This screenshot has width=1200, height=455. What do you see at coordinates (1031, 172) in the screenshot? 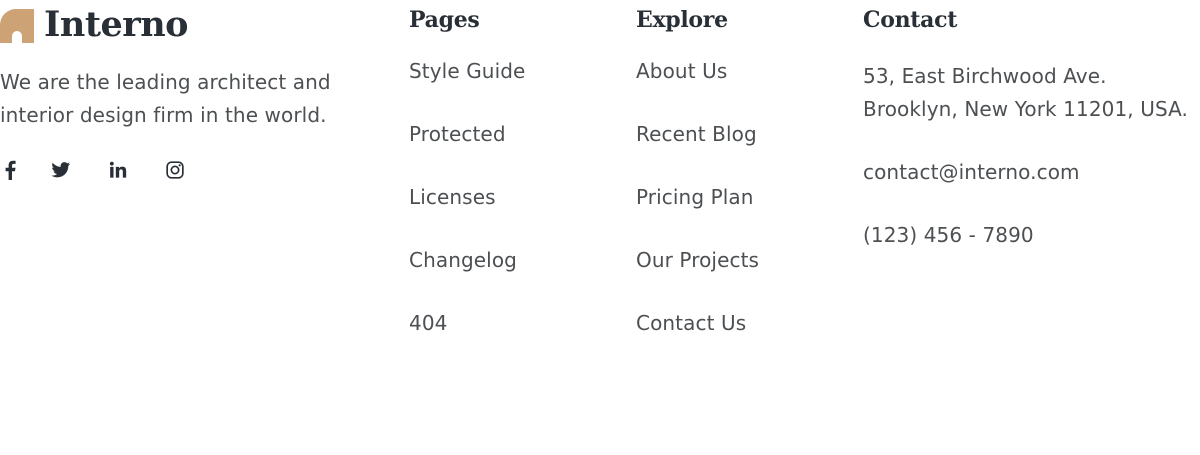
I see `contact-email-link: contact@interno.com` at bounding box center [1031, 172].